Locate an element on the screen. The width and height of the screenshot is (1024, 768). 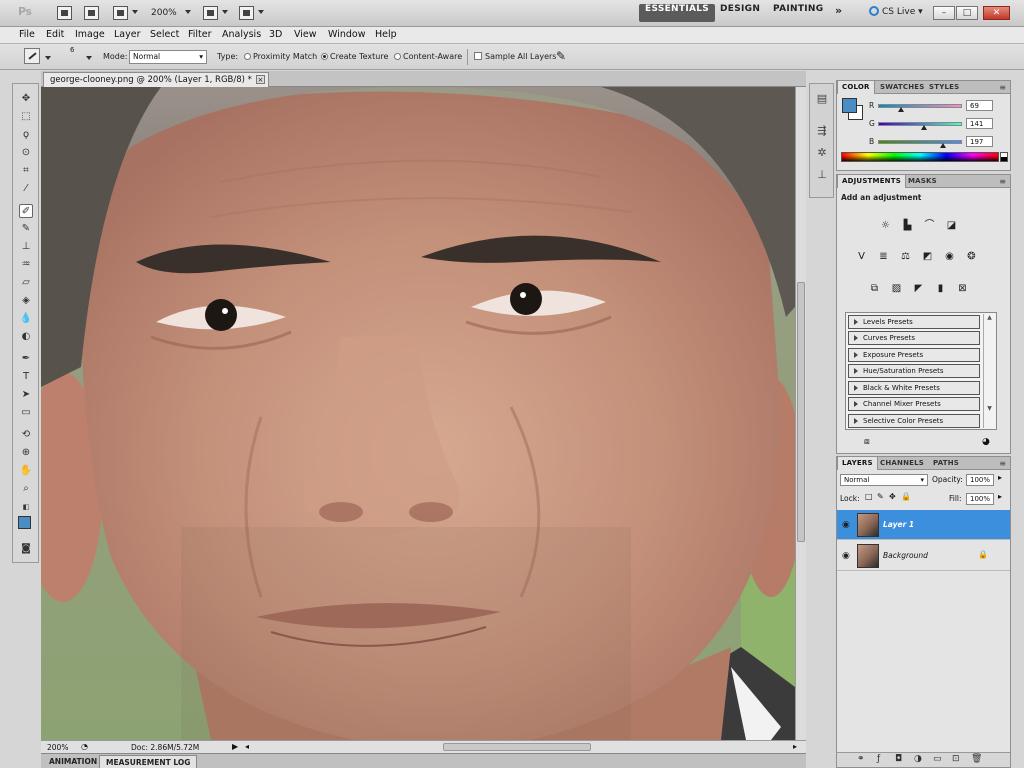
arrange-documents-icon is located at coordinates (210, 13).